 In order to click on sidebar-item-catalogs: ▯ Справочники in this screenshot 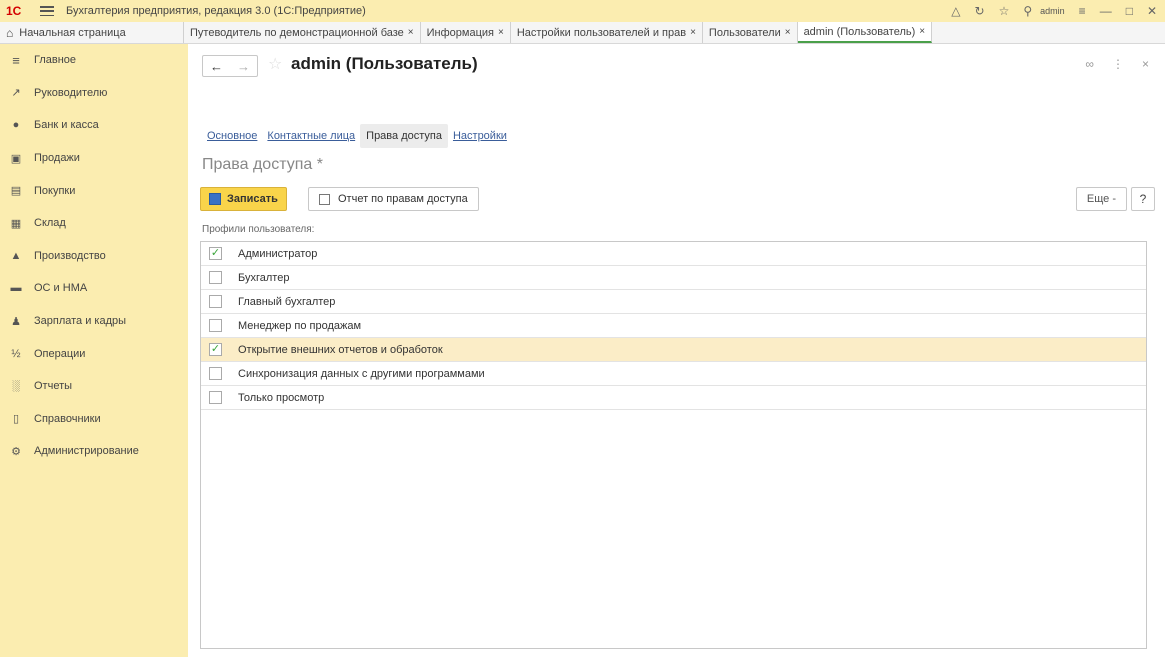, I will do `click(94, 419)`.